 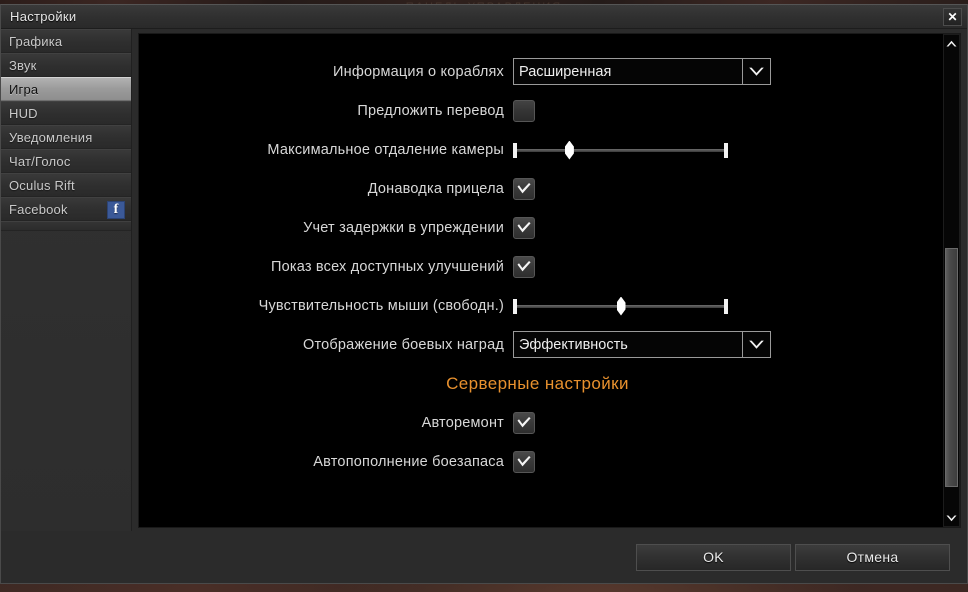 What do you see at coordinates (462, 422) in the screenshot?
I see `setting-label: Авторемонт` at bounding box center [462, 422].